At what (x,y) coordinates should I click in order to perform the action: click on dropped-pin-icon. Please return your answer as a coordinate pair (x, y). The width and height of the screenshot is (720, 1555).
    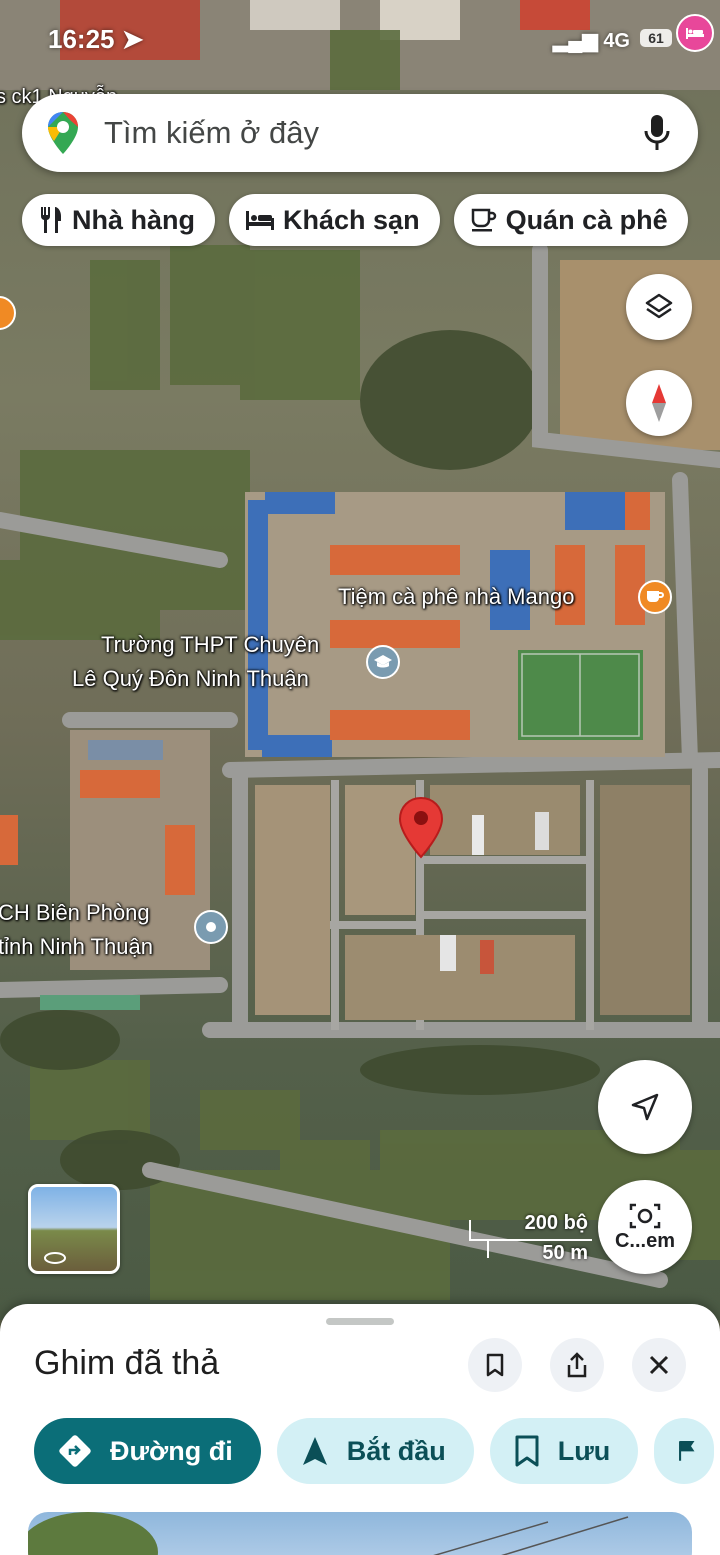
    Looking at the image, I should click on (421, 828).